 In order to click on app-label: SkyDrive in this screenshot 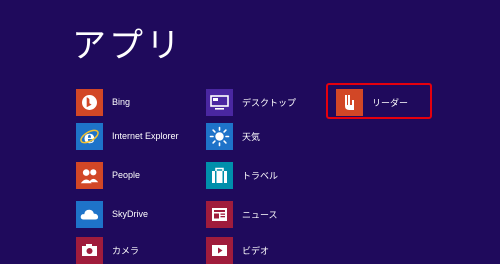, I will do `click(130, 214)`.